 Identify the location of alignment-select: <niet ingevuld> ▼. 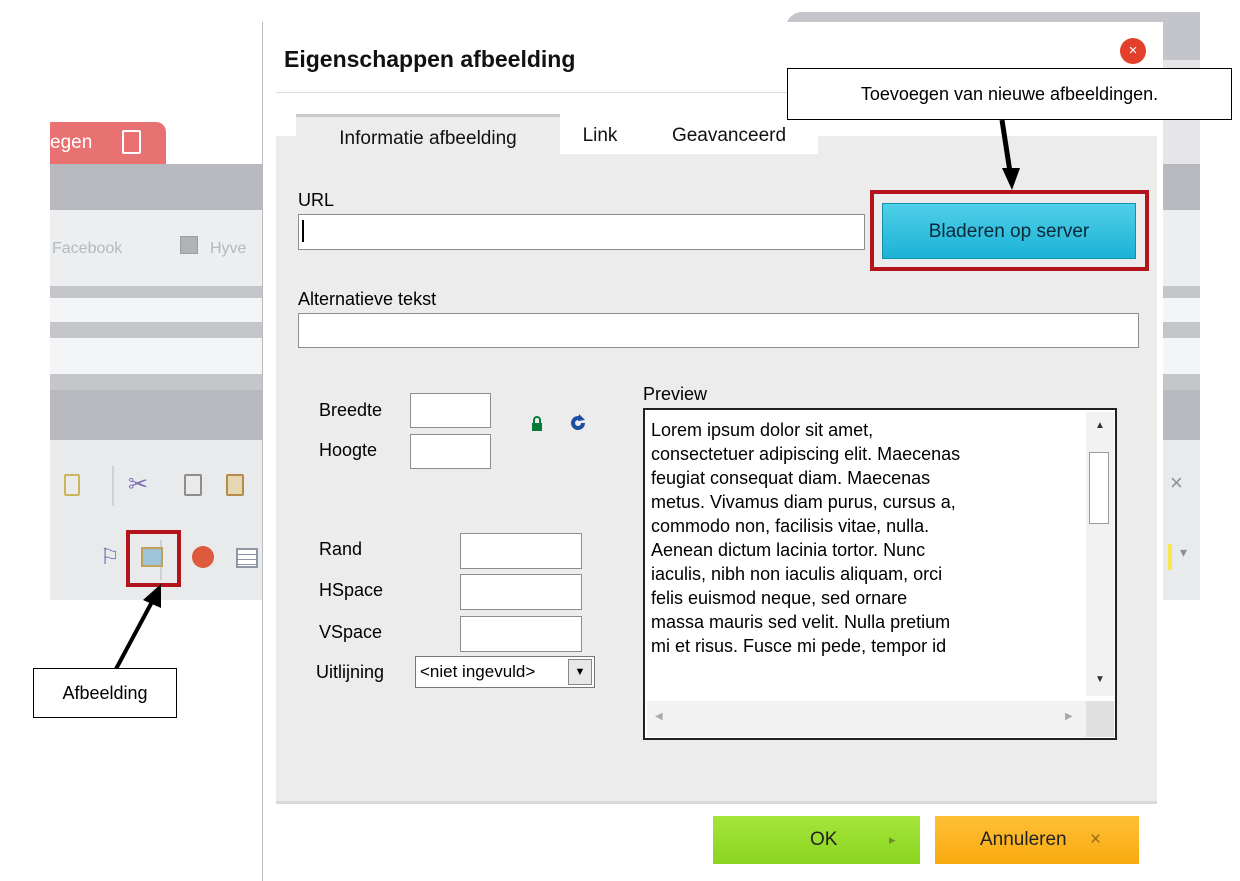
(505, 672).